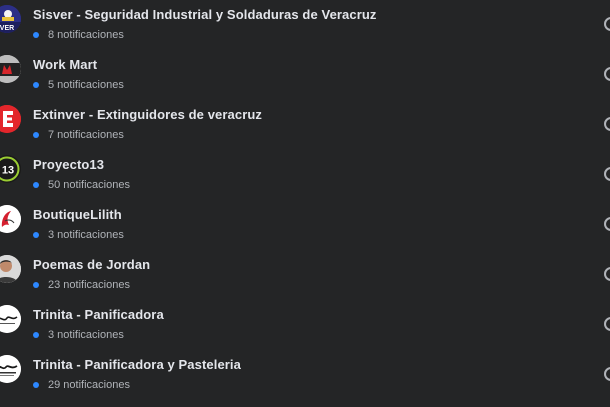 The image size is (610, 407). What do you see at coordinates (89, 185) in the screenshot?
I see `notification-count: 50 notificaciones` at bounding box center [89, 185].